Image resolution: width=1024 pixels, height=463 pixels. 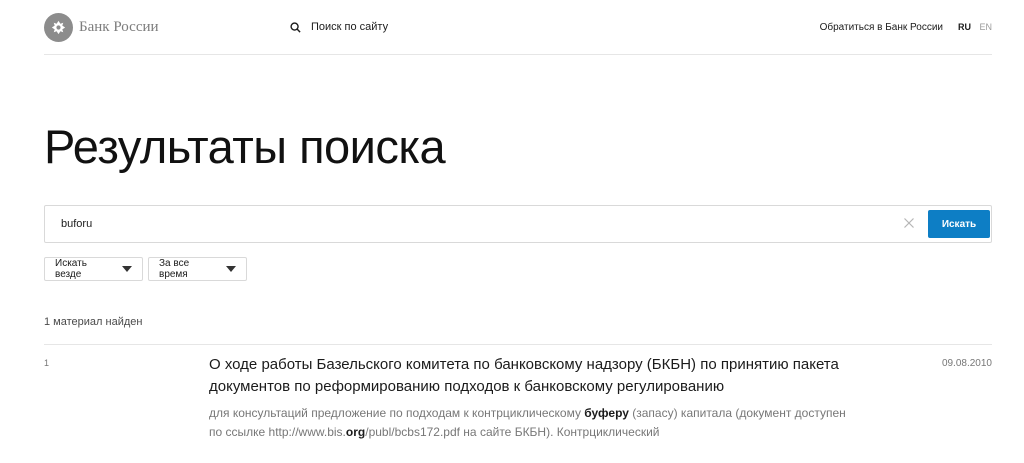 What do you see at coordinates (985, 27) in the screenshot?
I see `lang-en-link: EN` at bounding box center [985, 27].